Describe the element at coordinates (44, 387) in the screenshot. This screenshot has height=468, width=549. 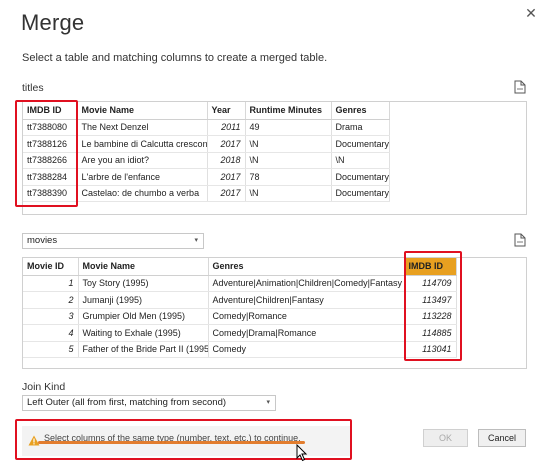
I see `join-kind-label: Join Kind` at that location.